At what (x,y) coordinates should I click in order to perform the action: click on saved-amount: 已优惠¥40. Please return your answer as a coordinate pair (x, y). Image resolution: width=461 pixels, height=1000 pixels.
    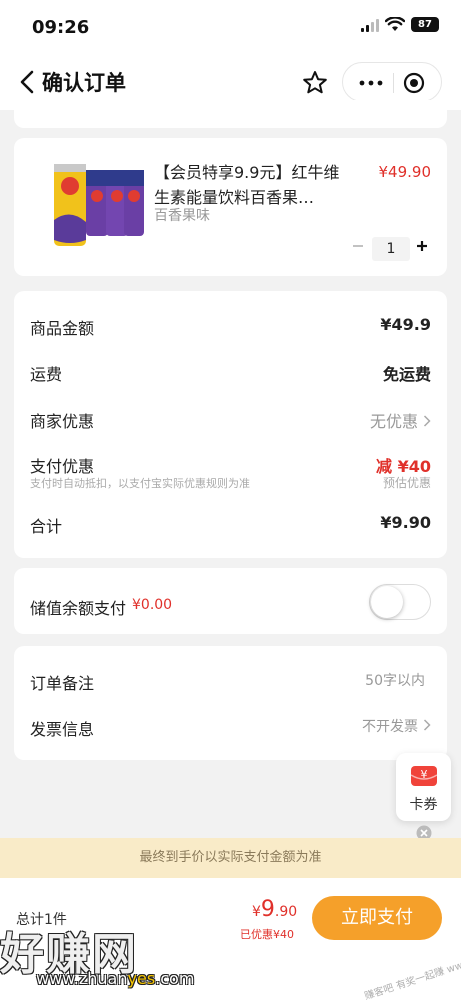
    Looking at the image, I should click on (267, 934).